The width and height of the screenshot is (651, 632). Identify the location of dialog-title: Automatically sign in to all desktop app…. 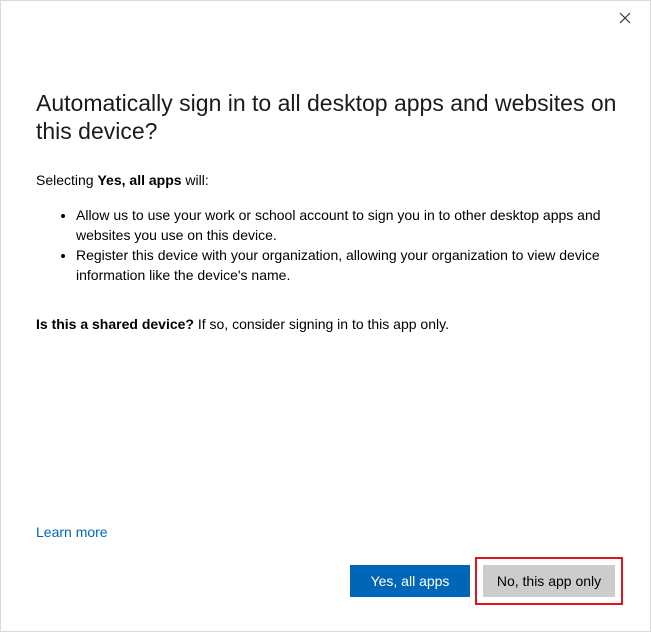
(326, 117).